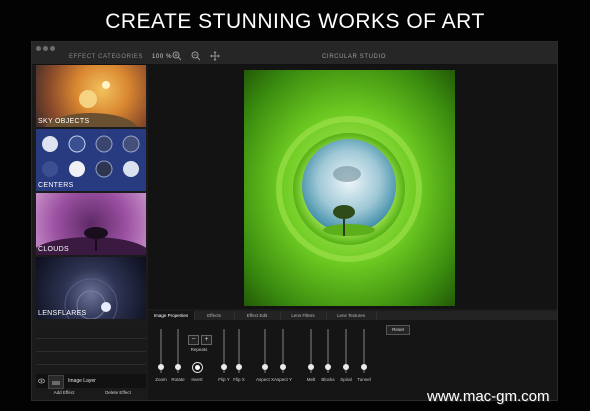 The image size is (590, 411). Describe the element at coordinates (82, 381) in the screenshot. I see `layer-name: Image Layer` at that location.